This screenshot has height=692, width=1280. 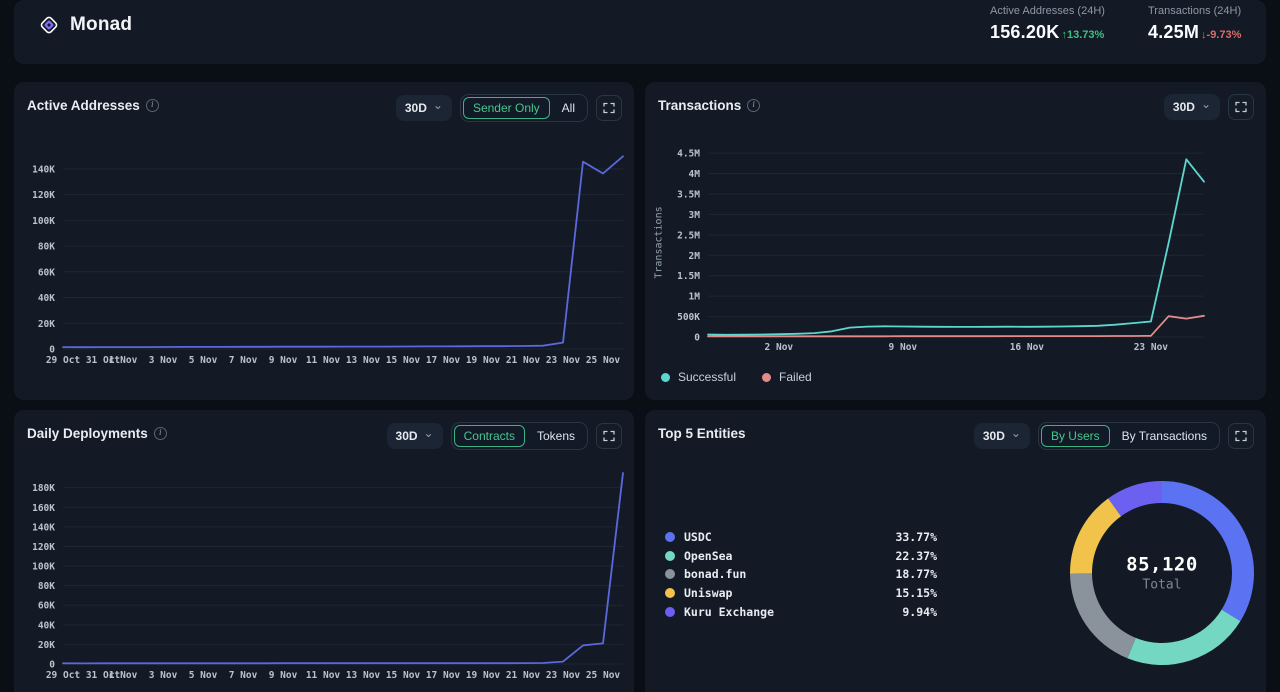 What do you see at coordinates (688, 154) in the screenshot?
I see `y-tick-label: 4.5M` at bounding box center [688, 154].